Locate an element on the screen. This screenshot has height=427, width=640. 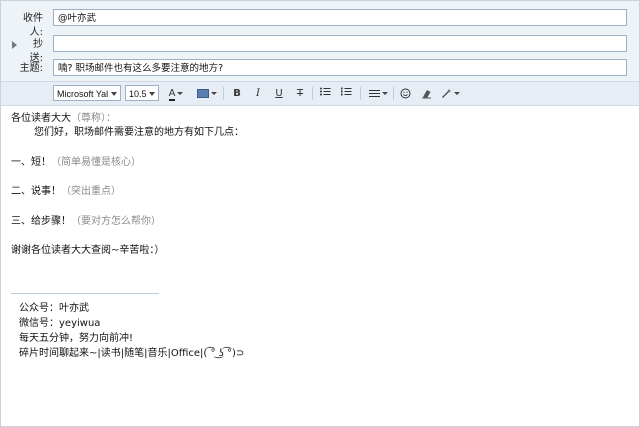
point-2: 二、说事！（突出重点） is located at coordinates (66, 192).